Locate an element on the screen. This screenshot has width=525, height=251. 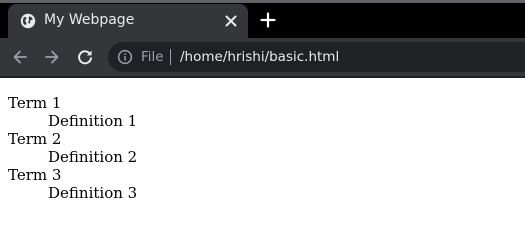
definition-description: Definition 1 is located at coordinates (93, 121).